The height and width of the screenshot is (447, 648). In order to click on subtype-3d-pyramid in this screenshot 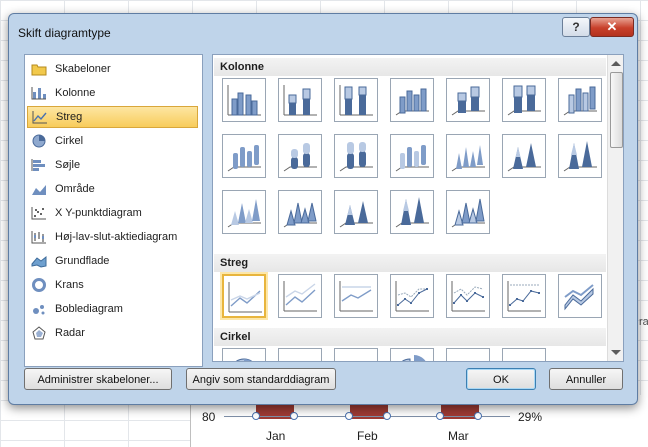, I will do `click(468, 212)`.